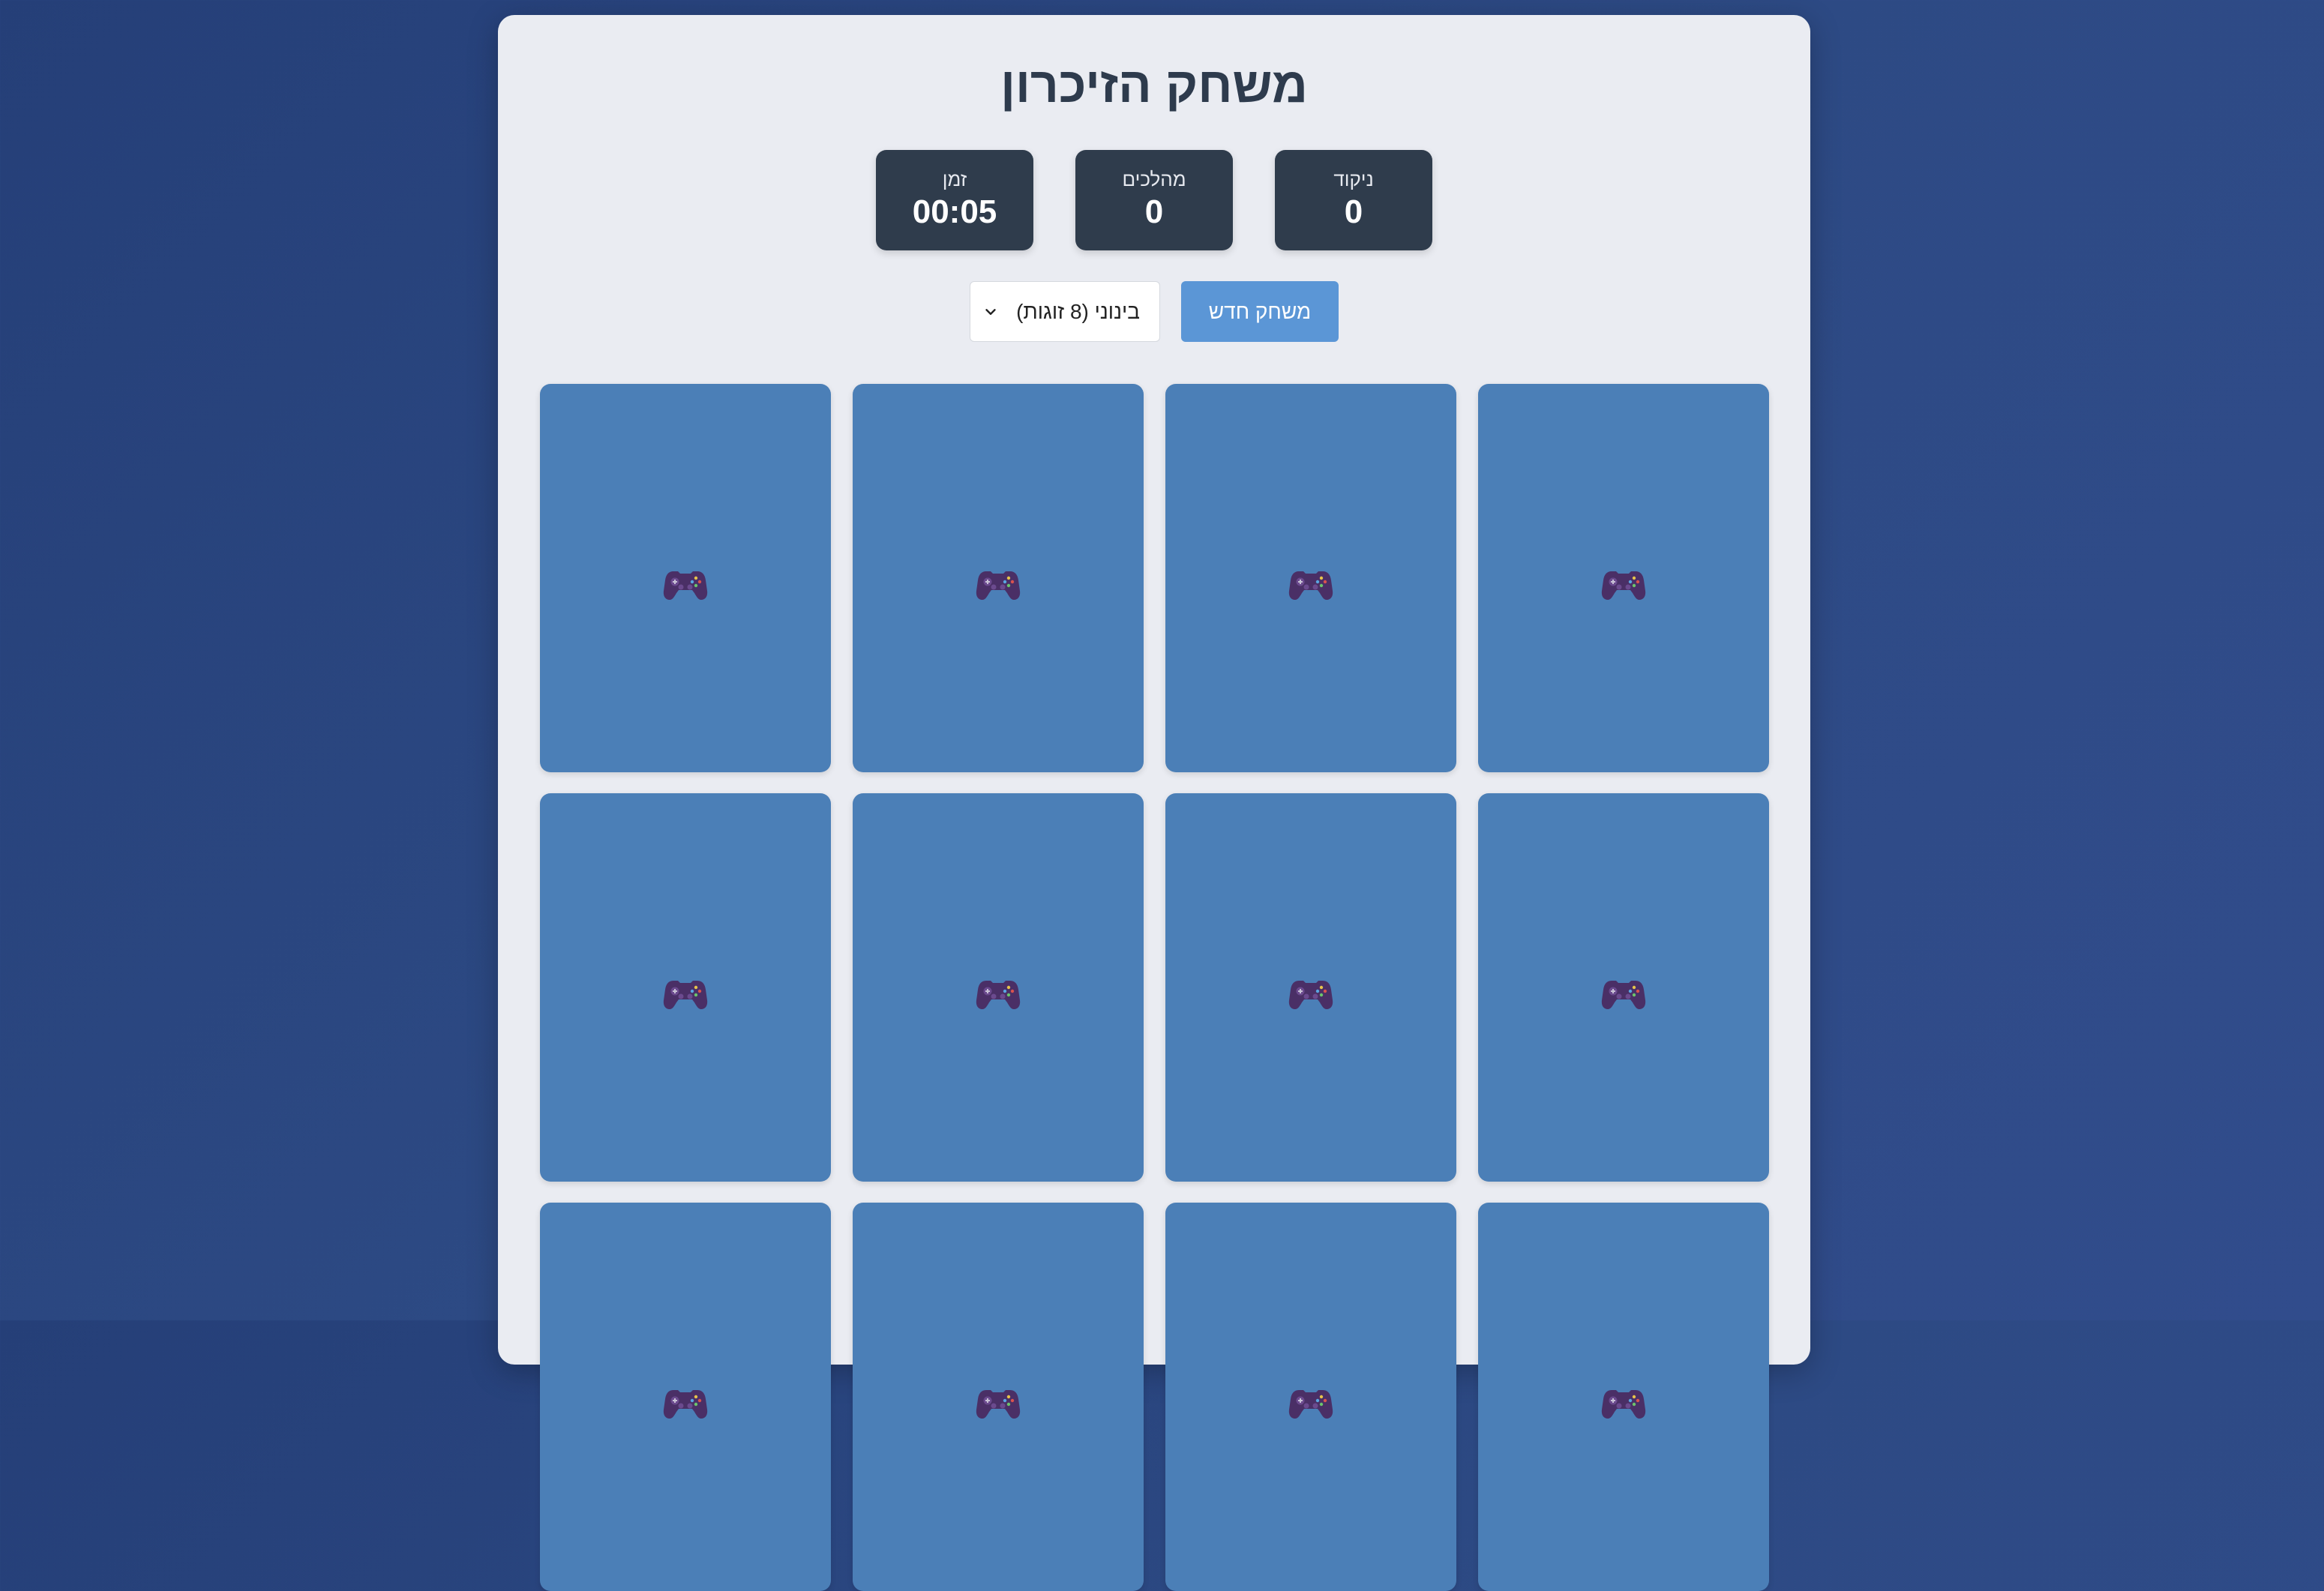 The height and width of the screenshot is (1591, 2324). I want to click on stats-bar: ניקוד 0 מהלכים 0 זמן 00:05, so click(1154, 200).